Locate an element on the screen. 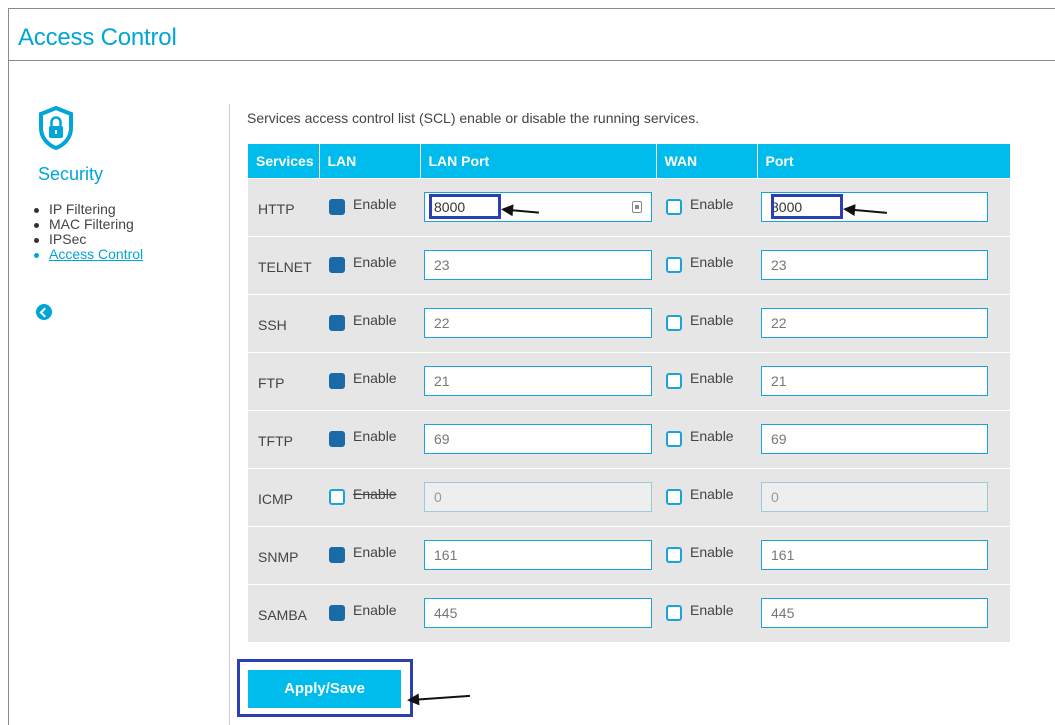 The image size is (1055, 725). wan-port-input: 445 is located at coordinates (874, 613).